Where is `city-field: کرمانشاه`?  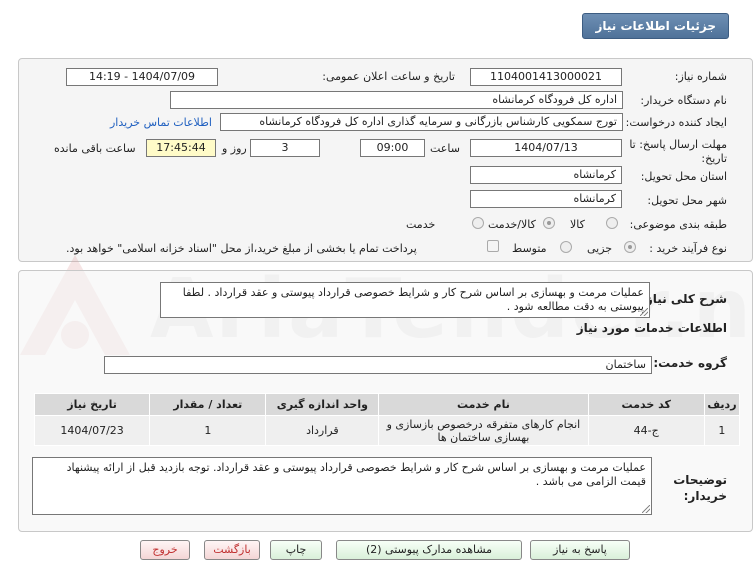 city-field: کرمانشاه is located at coordinates (546, 199).